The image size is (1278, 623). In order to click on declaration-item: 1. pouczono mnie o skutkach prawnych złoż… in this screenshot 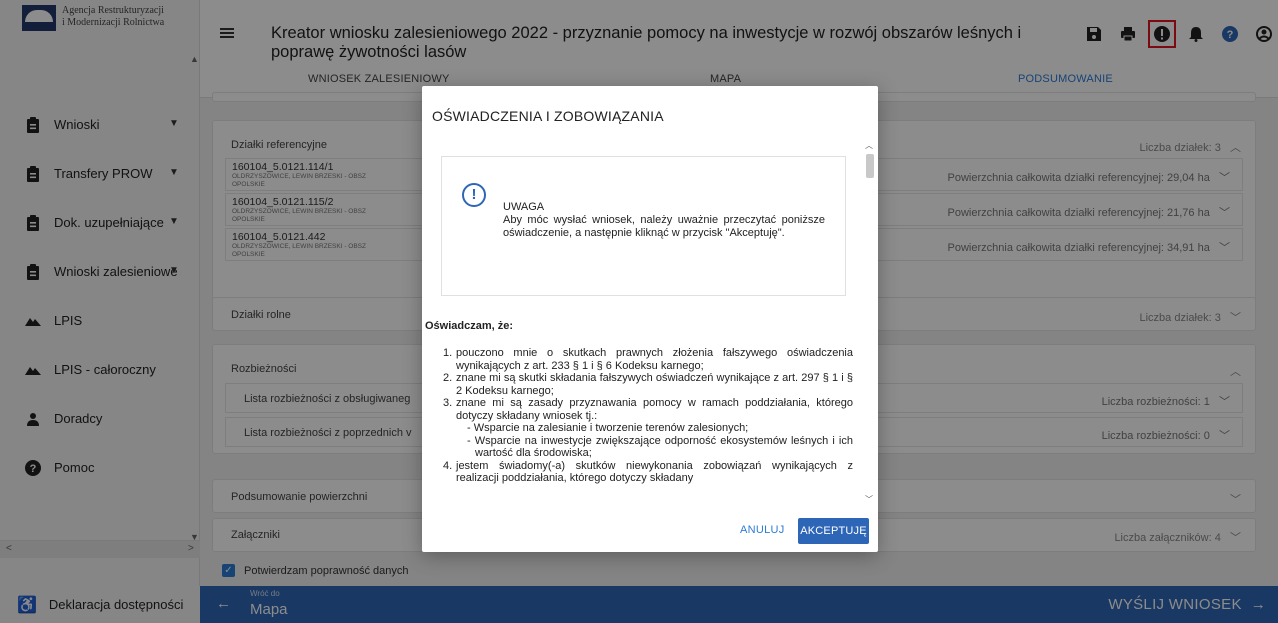, I will do `click(648, 359)`.